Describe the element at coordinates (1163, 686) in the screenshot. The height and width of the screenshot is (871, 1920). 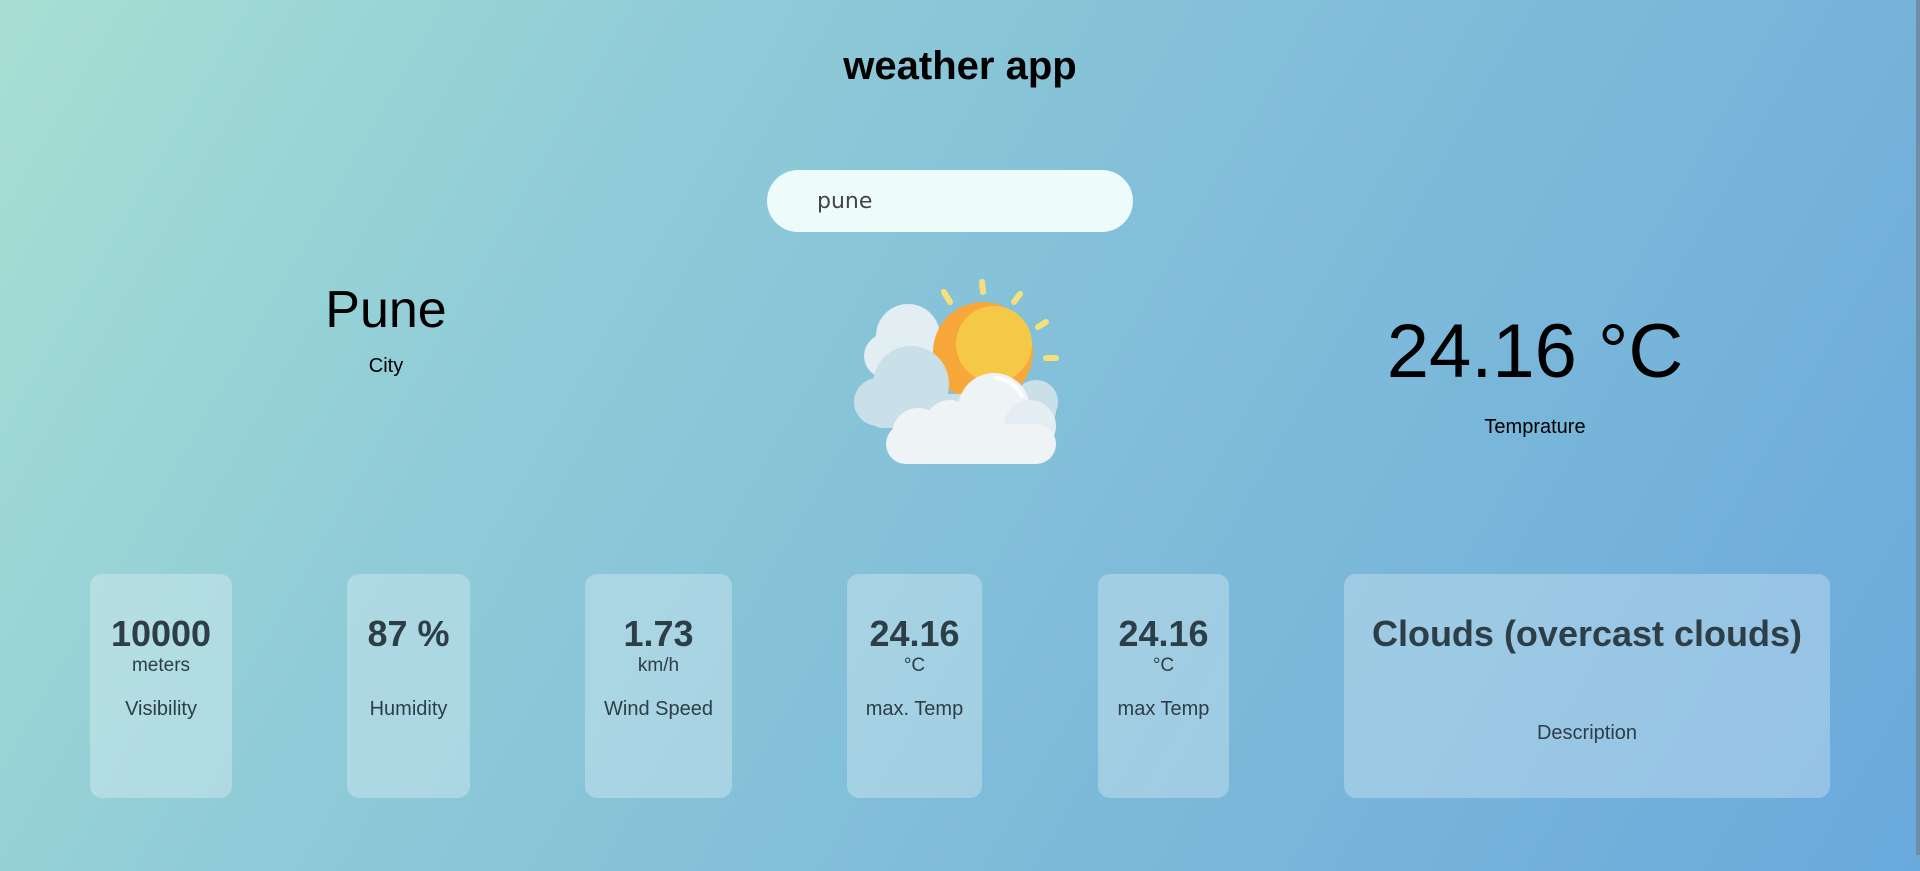
I see `max-temp-card-2: 24.16 °C max Temp` at that location.